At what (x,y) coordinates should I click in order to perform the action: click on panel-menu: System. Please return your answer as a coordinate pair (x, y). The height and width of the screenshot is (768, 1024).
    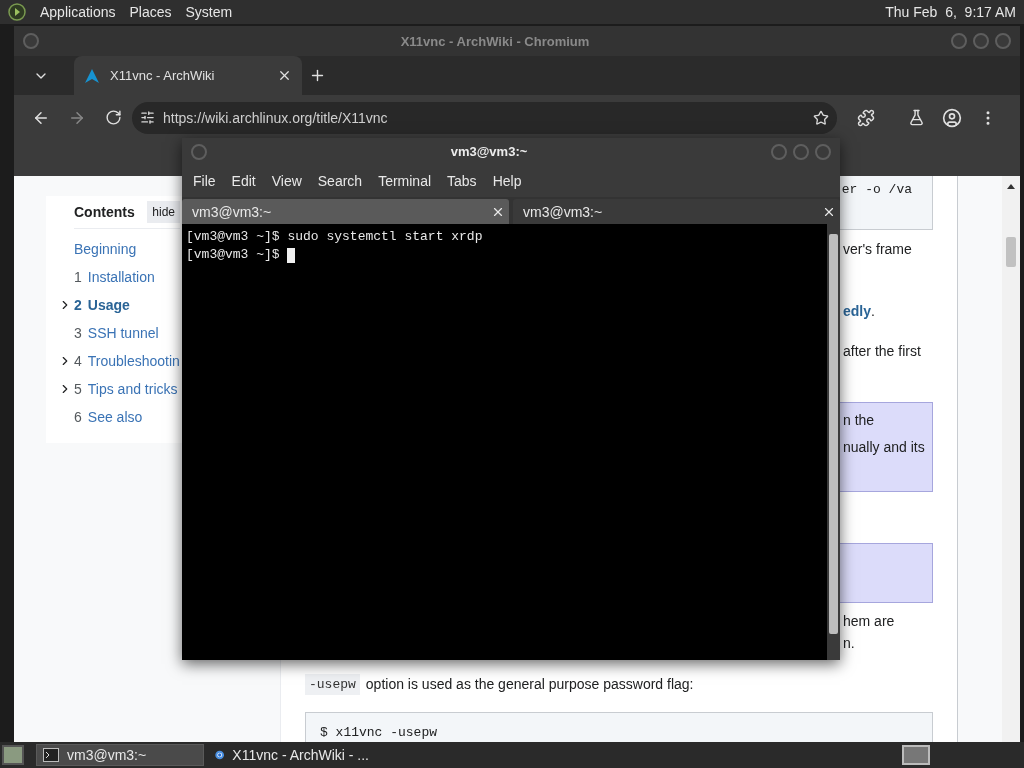
    Looking at the image, I should click on (209, 12).